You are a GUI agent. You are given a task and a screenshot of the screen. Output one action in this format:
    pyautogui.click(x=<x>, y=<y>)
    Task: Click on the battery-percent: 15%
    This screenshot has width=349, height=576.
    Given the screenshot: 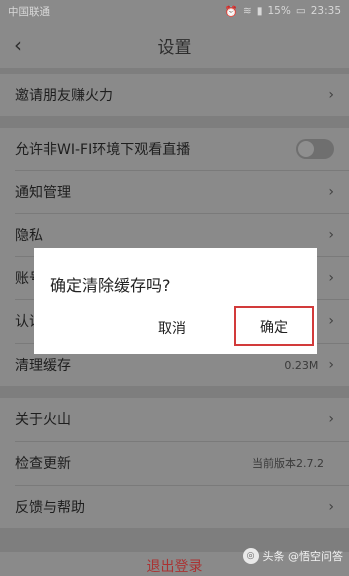 What is the action you would take?
    pyautogui.click(x=279, y=11)
    